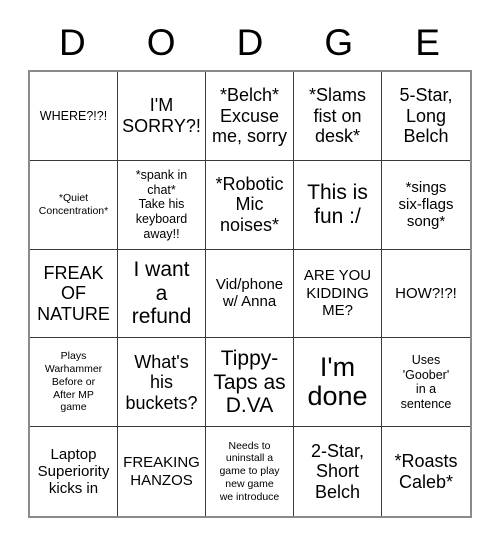 This screenshot has height=544, width=500. I want to click on bingo-header-letter-2: D, so click(250, 42).